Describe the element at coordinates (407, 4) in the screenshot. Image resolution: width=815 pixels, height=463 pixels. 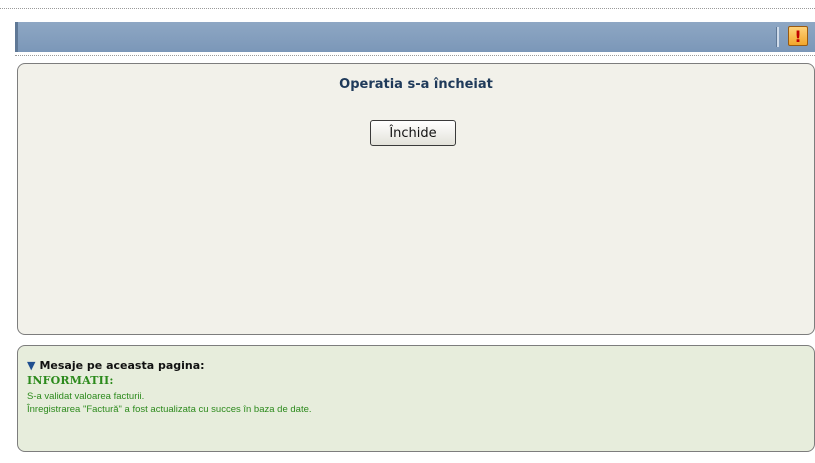
I see `top-dotted-divider` at that location.